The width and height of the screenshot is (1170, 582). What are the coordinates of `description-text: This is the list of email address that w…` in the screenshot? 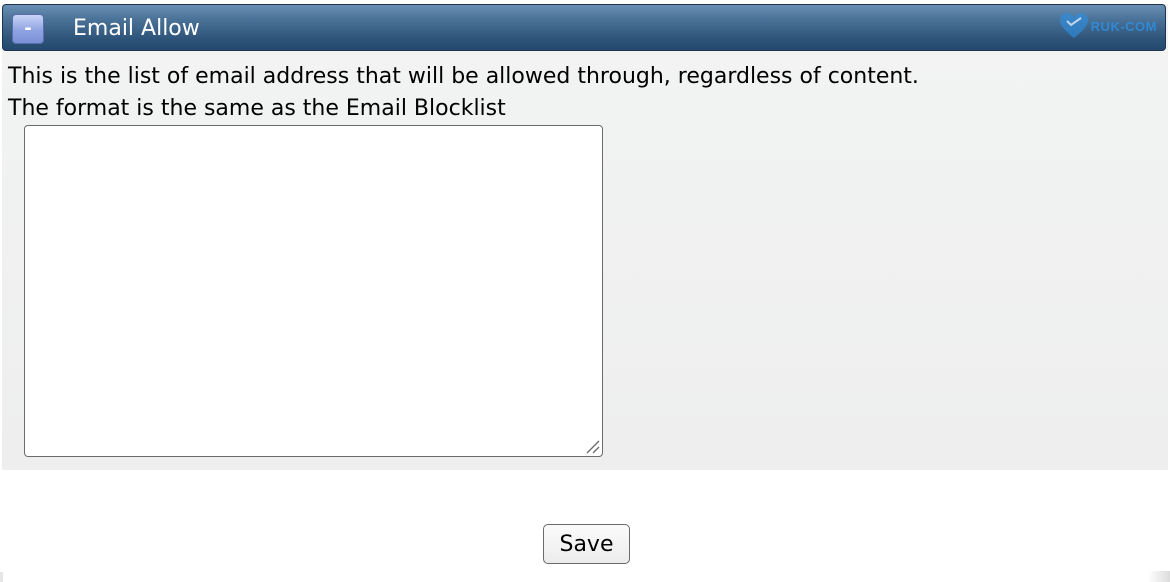 It's located at (463, 76).